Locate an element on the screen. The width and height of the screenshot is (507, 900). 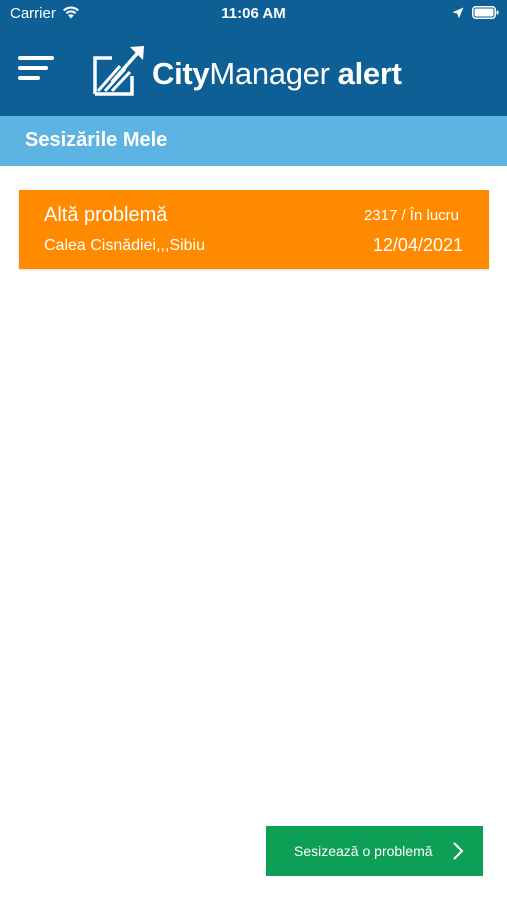
report-id-status: 2317 / În lucru is located at coordinates (411, 215).